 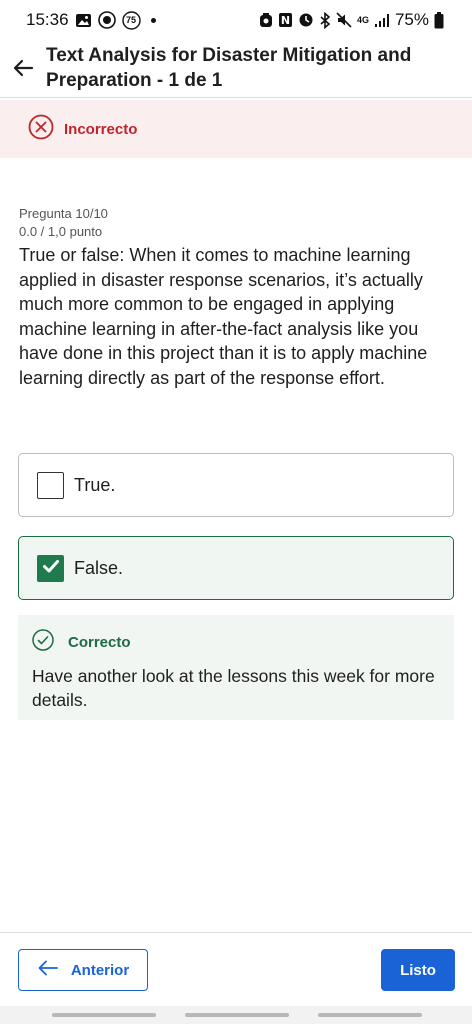 I want to click on notification-badge-icon: 75, so click(x=131, y=20).